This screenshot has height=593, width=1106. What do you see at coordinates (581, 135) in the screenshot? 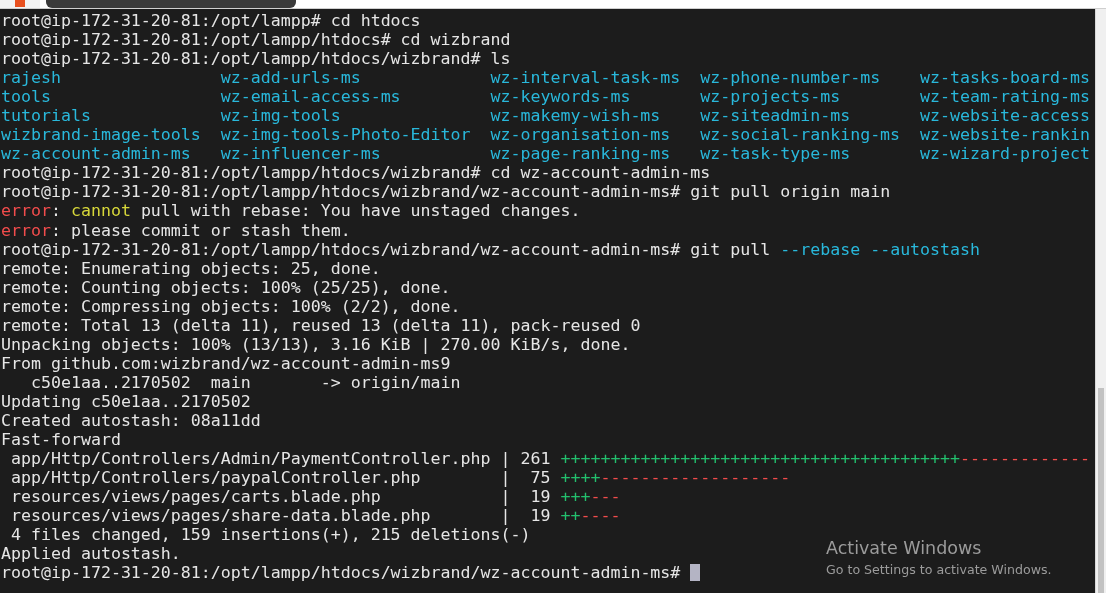
I see `directory-name: wz-organisation-ms` at bounding box center [581, 135].